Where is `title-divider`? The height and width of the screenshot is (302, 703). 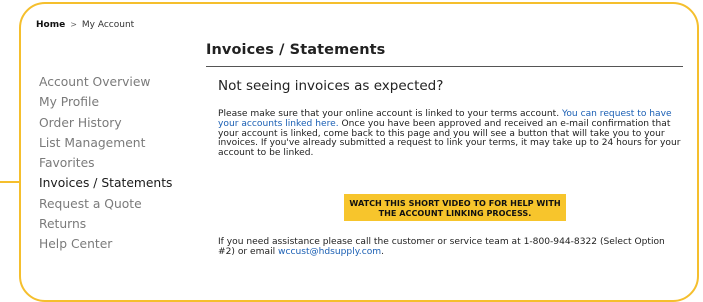
title-divider is located at coordinates (444, 66).